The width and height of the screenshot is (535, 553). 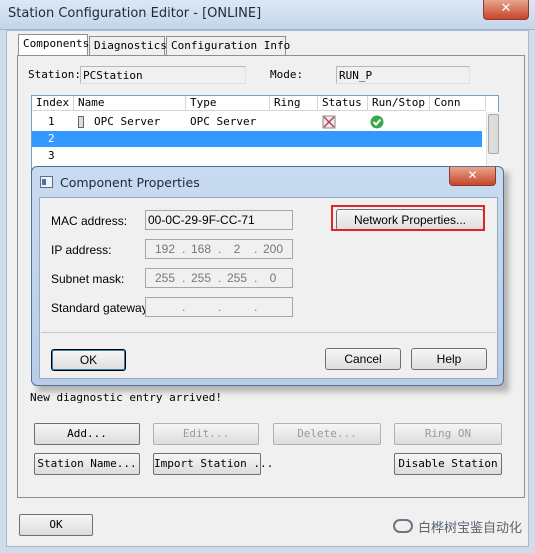 I want to click on row-type: OPC Server, so click(x=223, y=121).